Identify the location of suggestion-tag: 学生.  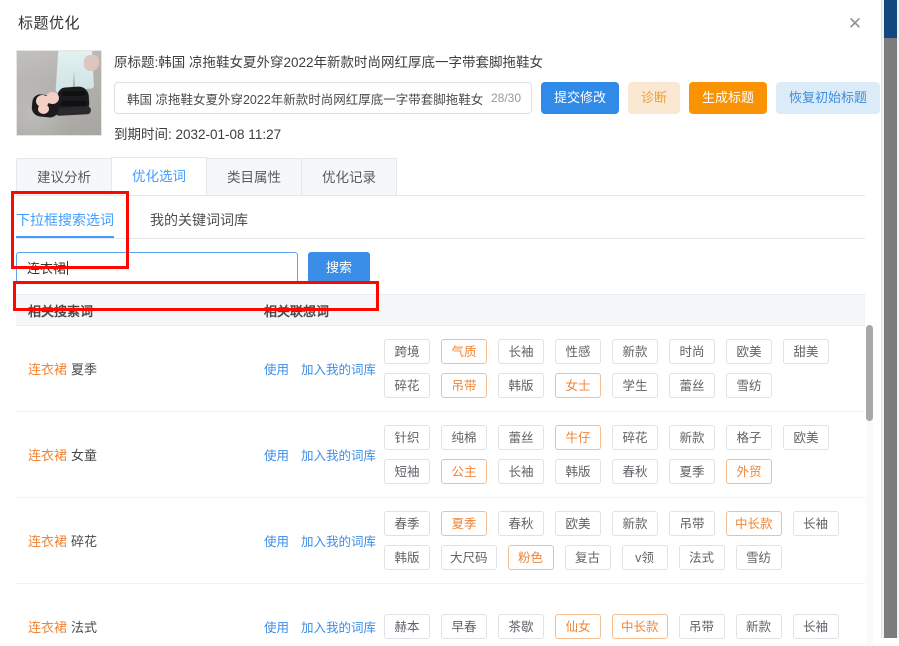
(635, 385).